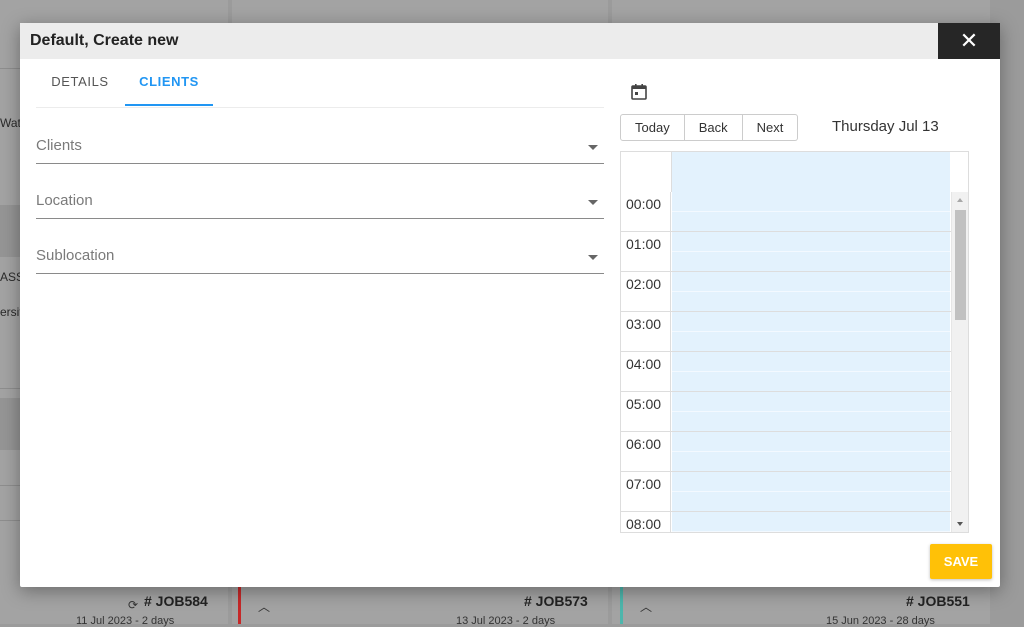 Image resolution: width=1024 pixels, height=627 pixels. Describe the element at coordinates (646, 451) in the screenshot. I see `time-label: 06:00` at that location.